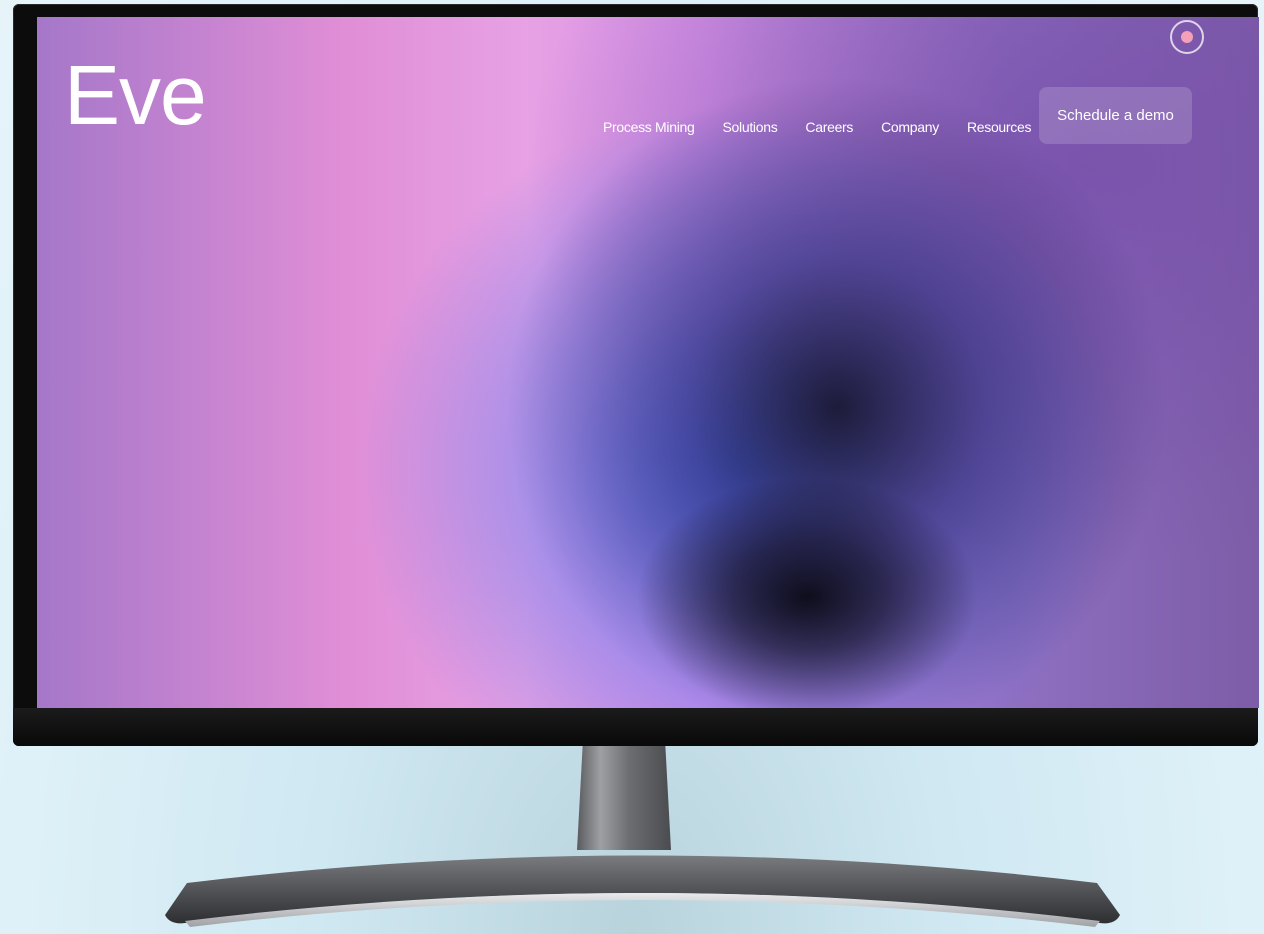 This screenshot has width=1264, height=934. What do you see at coordinates (624, 798) in the screenshot?
I see `monitor-stand-neck` at bounding box center [624, 798].